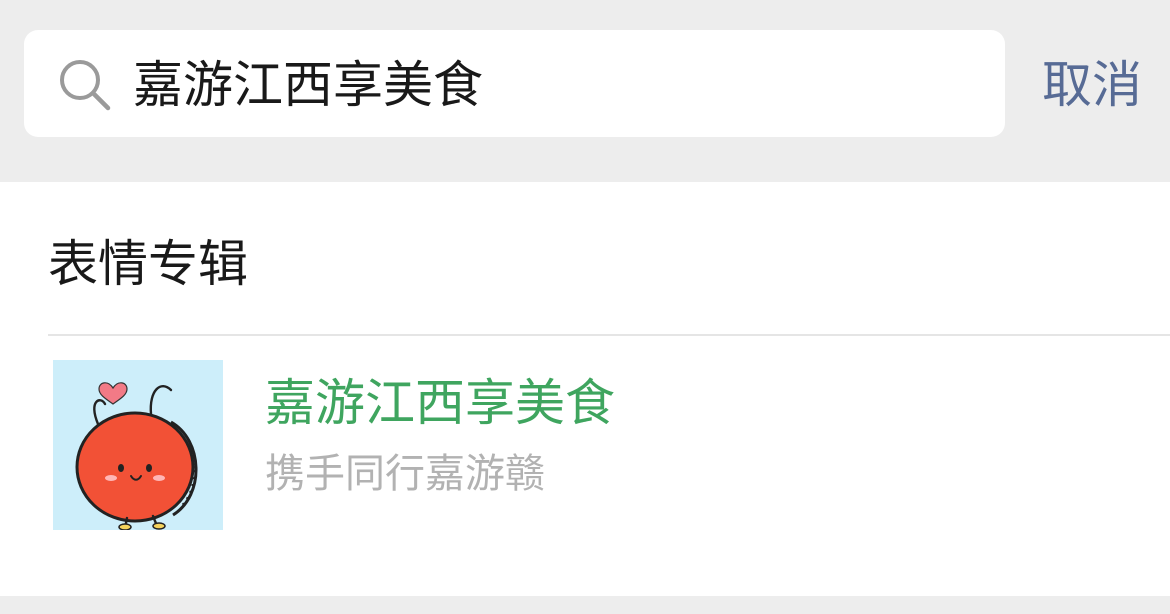  What do you see at coordinates (85, 85) in the screenshot?
I see `search-icon` at bounding box center [85, 85].